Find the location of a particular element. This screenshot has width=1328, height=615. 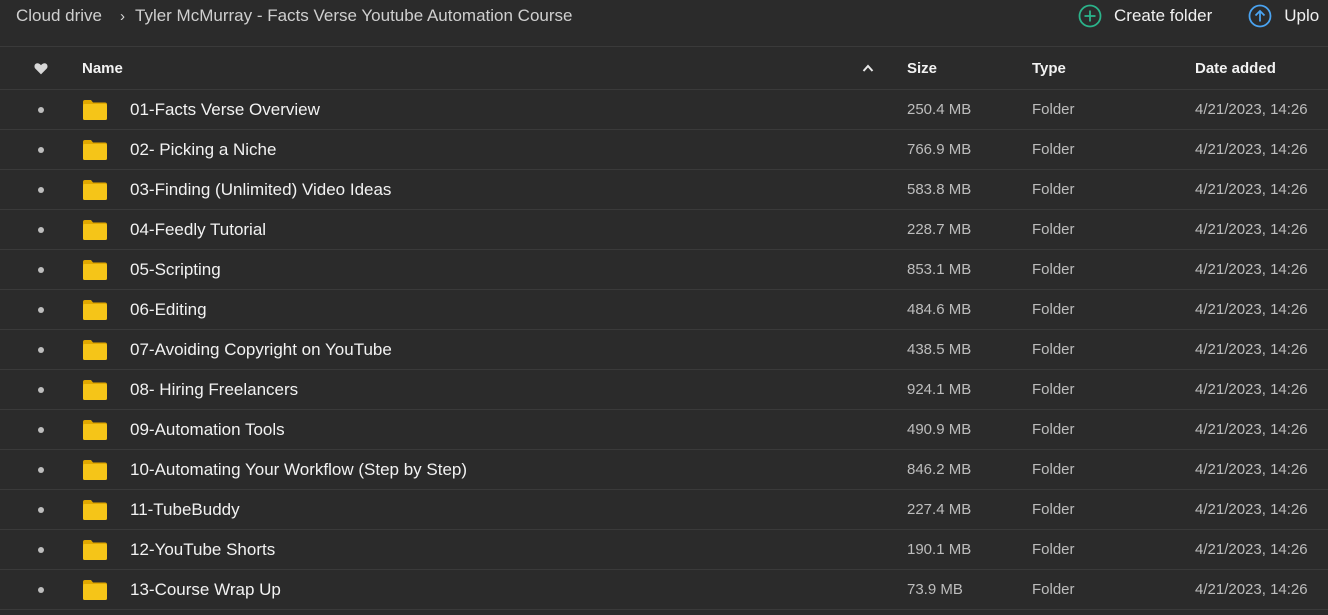

folder-size: 924.1 MB is located at coordinates (939, 389).